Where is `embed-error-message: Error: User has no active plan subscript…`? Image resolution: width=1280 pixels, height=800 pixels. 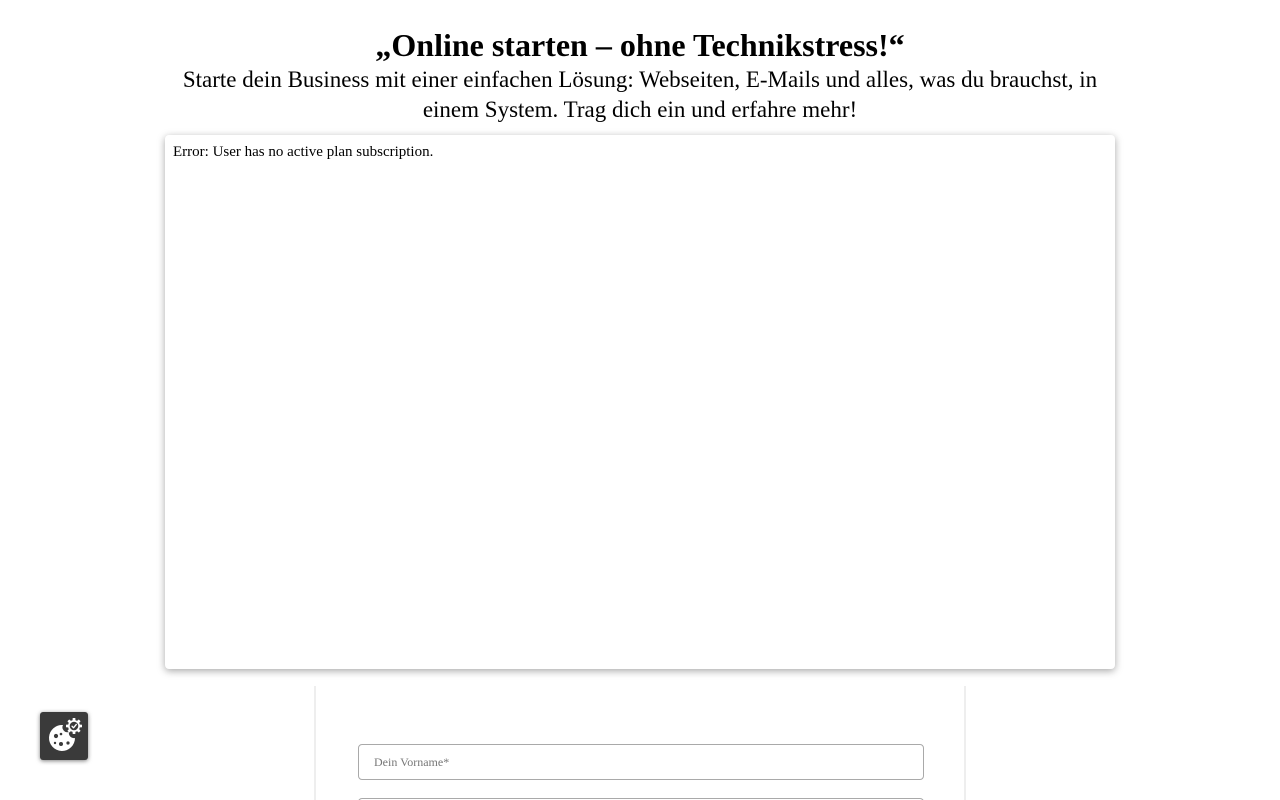
embed-error-message: Error: User has no active plan subscript… is located at coordinates (303, 152).